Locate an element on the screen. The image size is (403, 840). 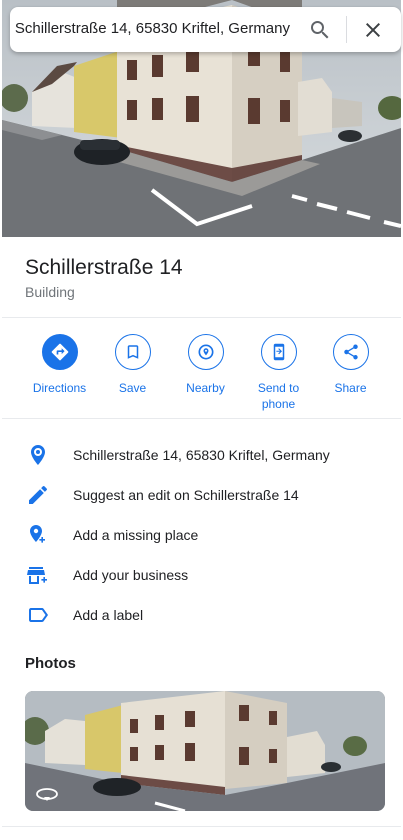
add-label-text: Add a label is located at coordinates (108, 615).